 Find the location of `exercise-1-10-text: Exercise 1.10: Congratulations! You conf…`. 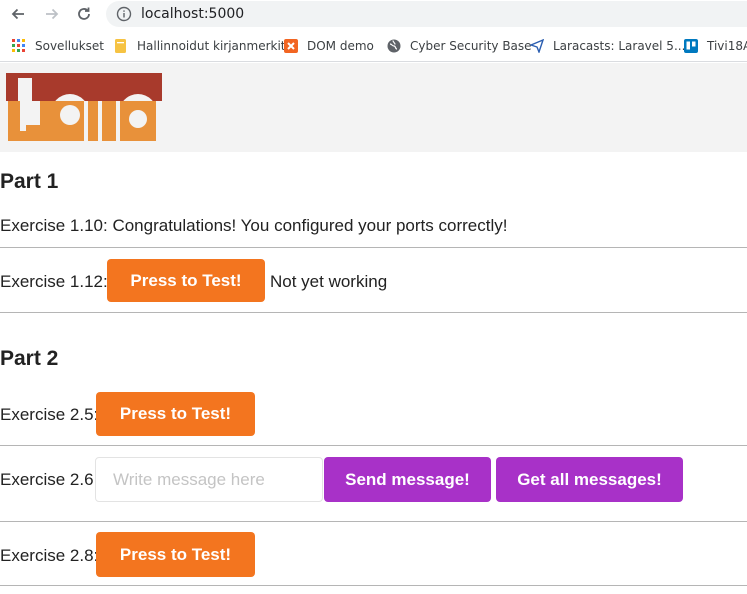

exercise-1-10-text: Exercise 1.10: Congratulations! You conf… is located at coordinates (254, 225).